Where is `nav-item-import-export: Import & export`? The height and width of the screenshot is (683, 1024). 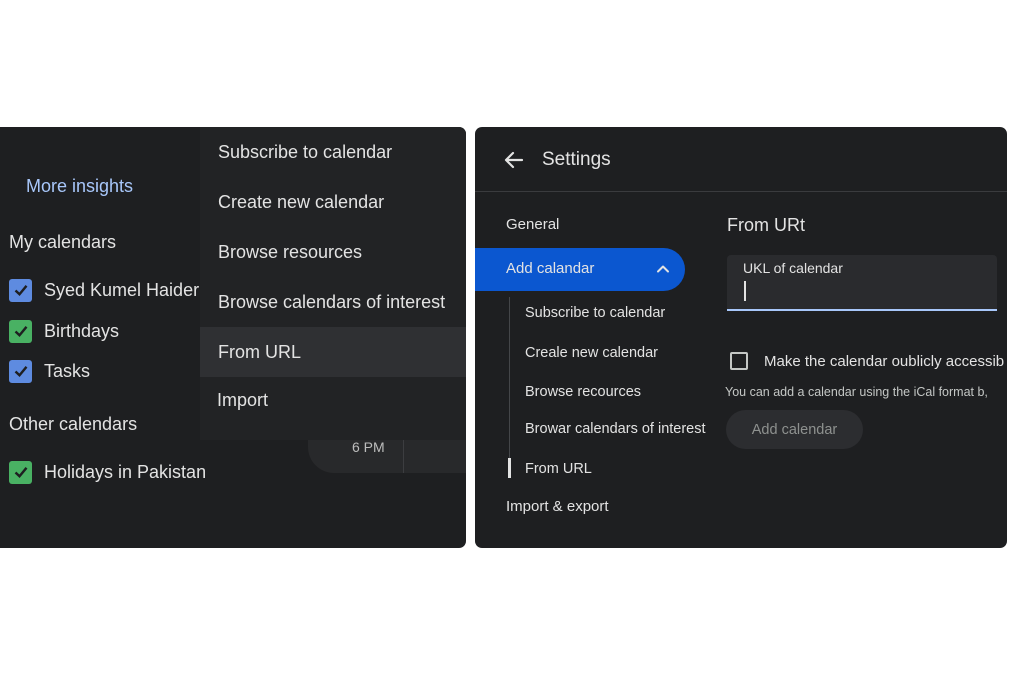
nav-item-import-export: Import & export is located at coordinates (557, 506).